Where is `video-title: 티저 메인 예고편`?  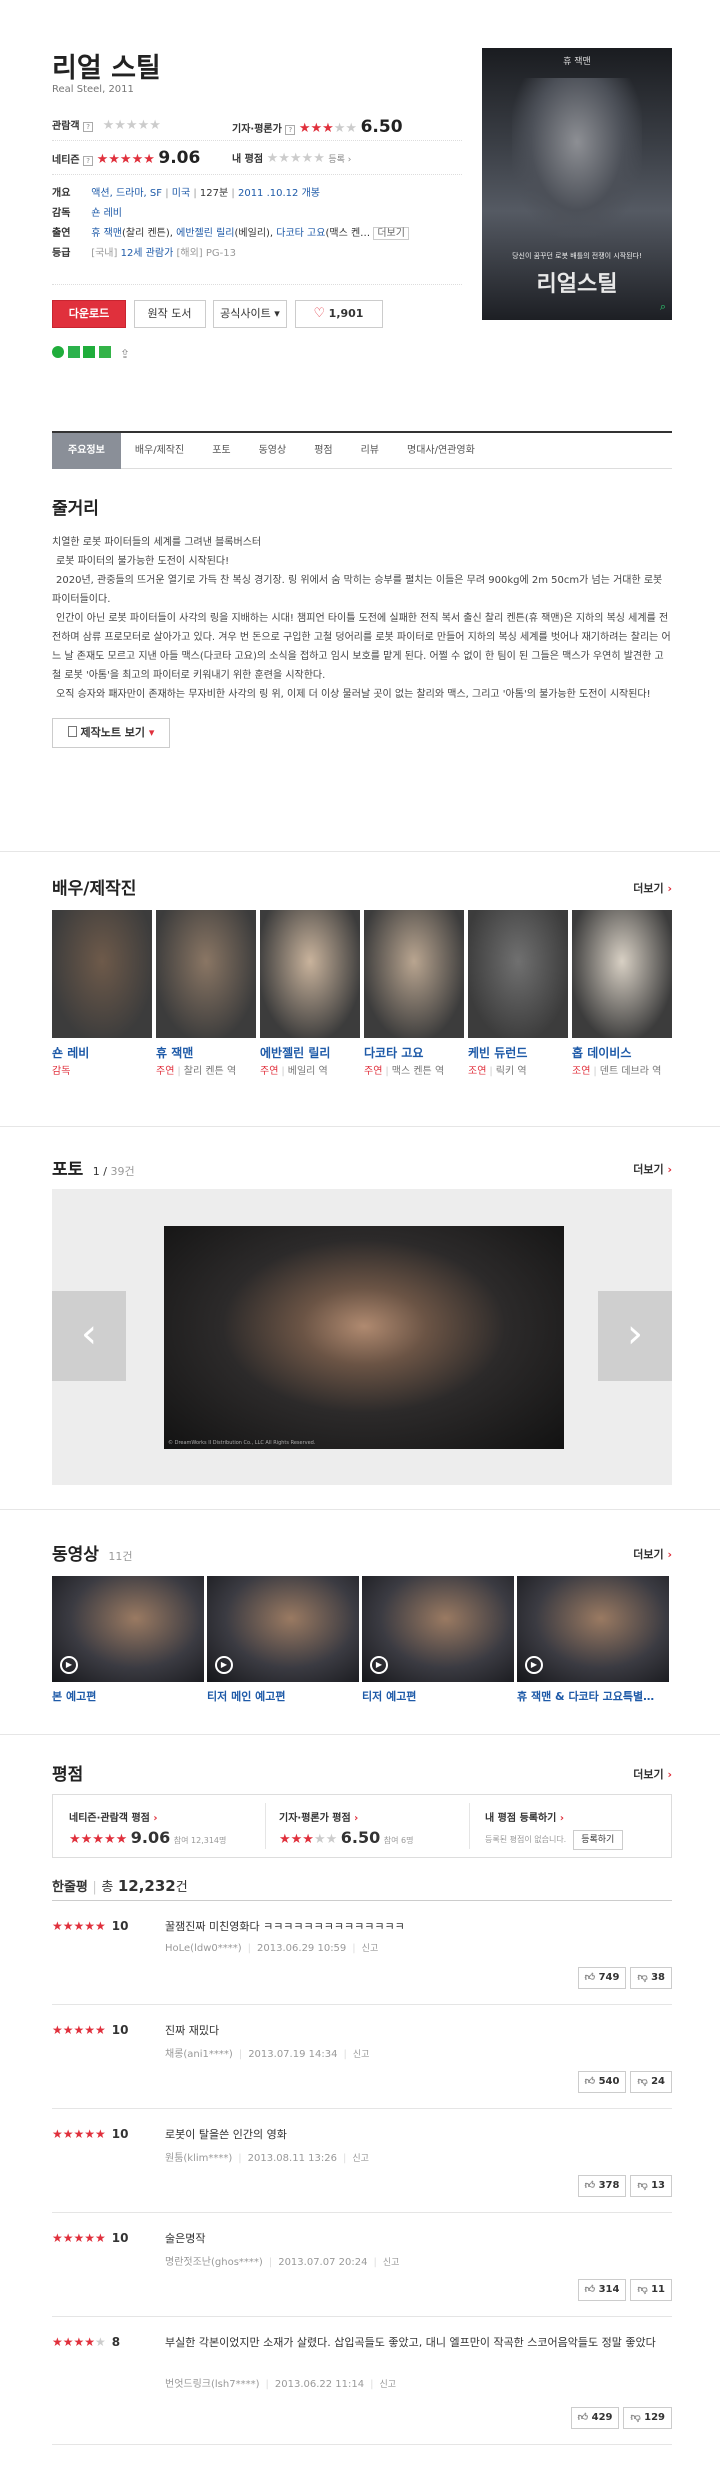 video-title: 티저 메인 예고편 is located at coordinates (283, 1696).